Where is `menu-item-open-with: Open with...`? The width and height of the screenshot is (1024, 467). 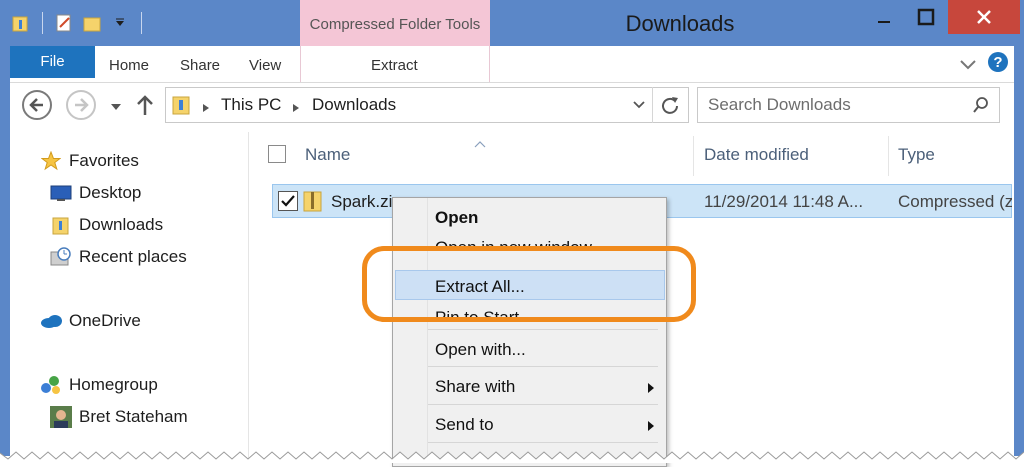 menu-item-open-with: Open with... is located at coordinates (480, 350).